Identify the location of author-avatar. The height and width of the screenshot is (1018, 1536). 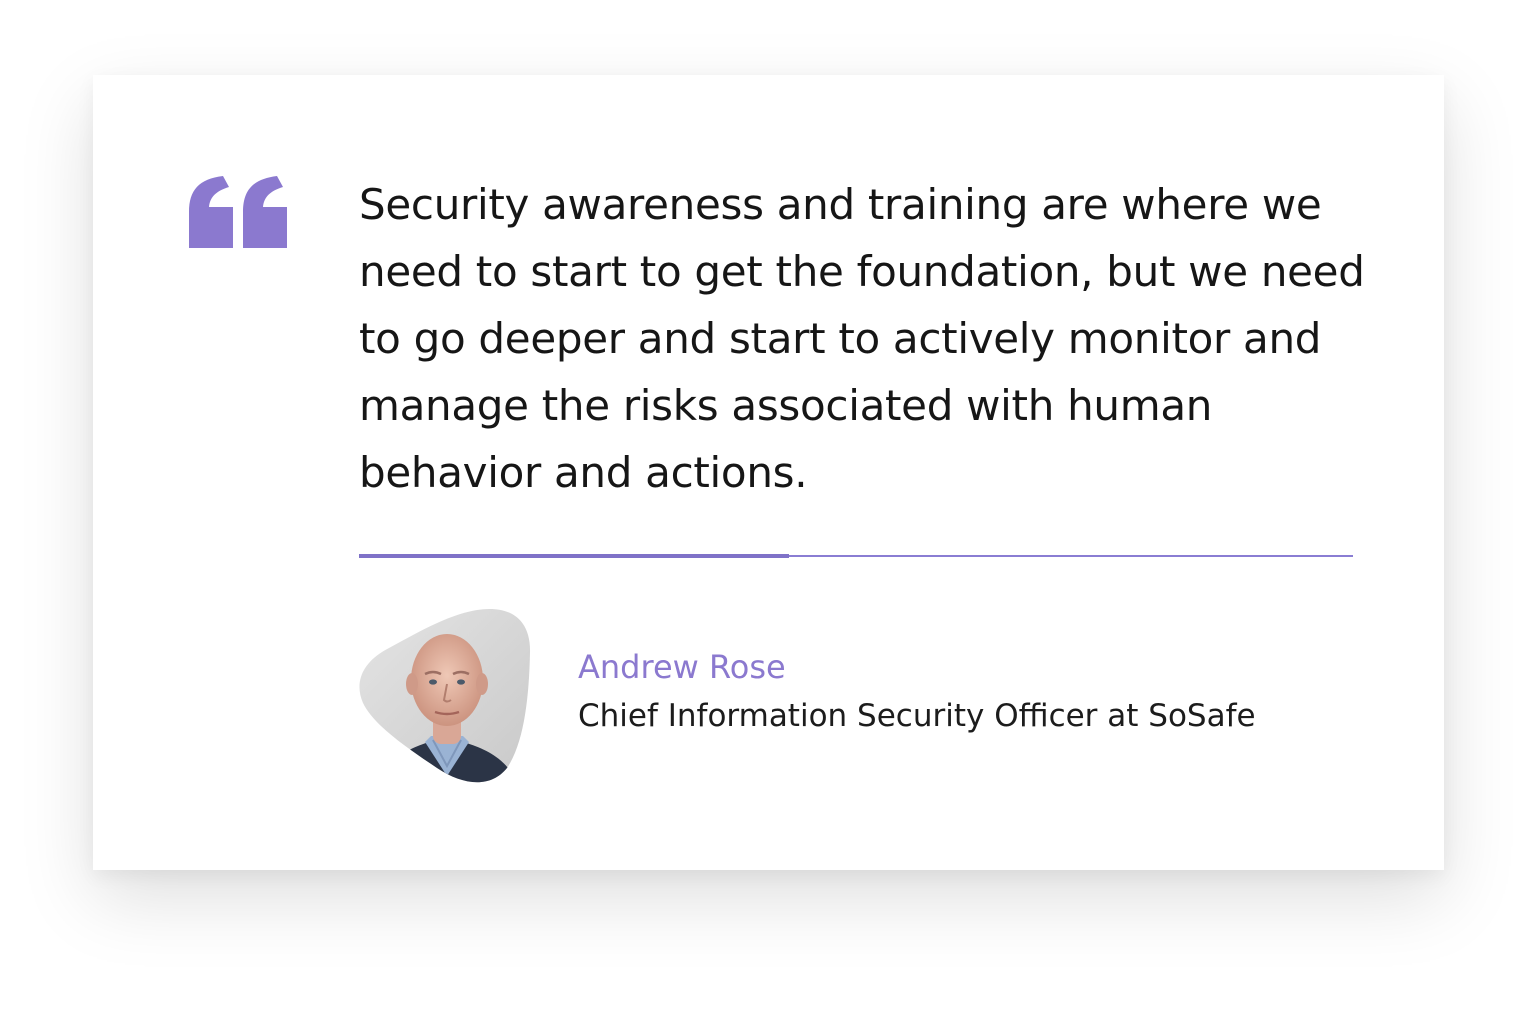
(445, 695).